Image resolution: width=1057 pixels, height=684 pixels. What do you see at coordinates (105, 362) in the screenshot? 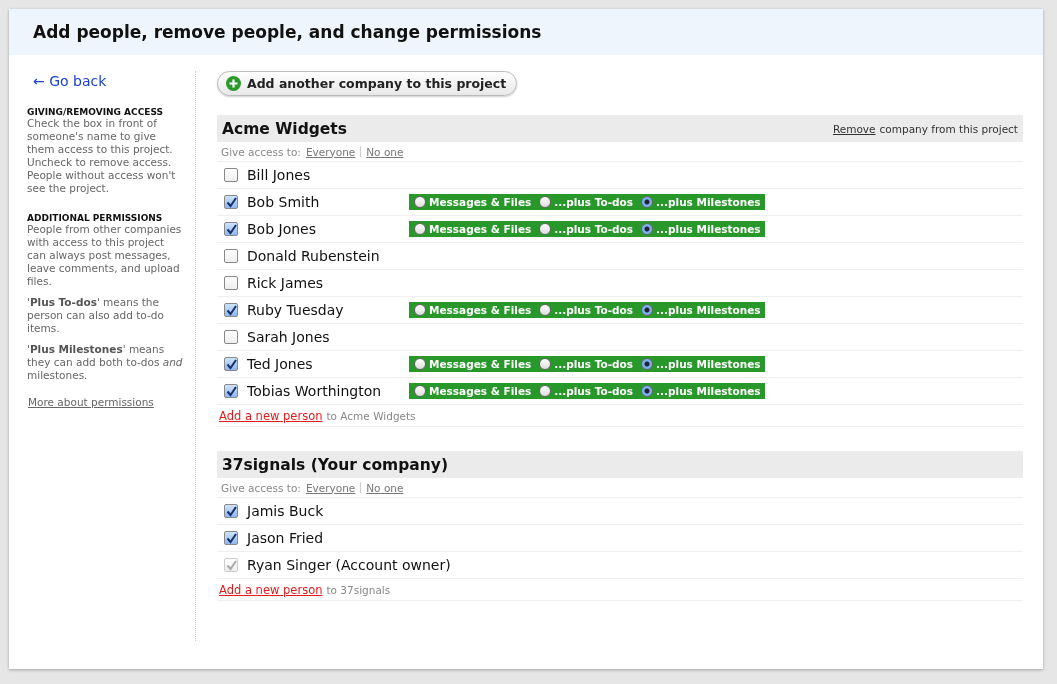
I see `sidebar-paragraph: 'Plus Milestones' means they can add both to-dos and milestones.` at bounding box center [105, 362].